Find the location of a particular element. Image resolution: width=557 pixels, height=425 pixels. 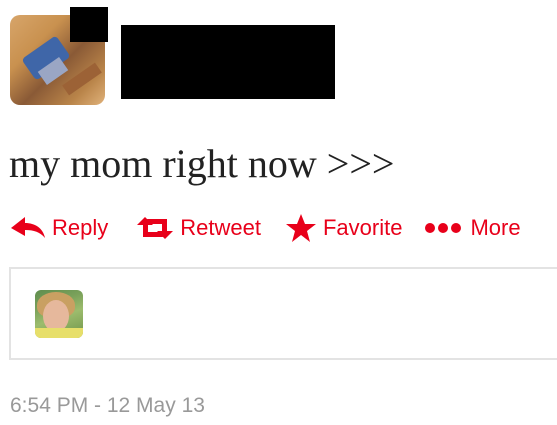

favorite-button: Favorite is located at coordinates (343, 228).